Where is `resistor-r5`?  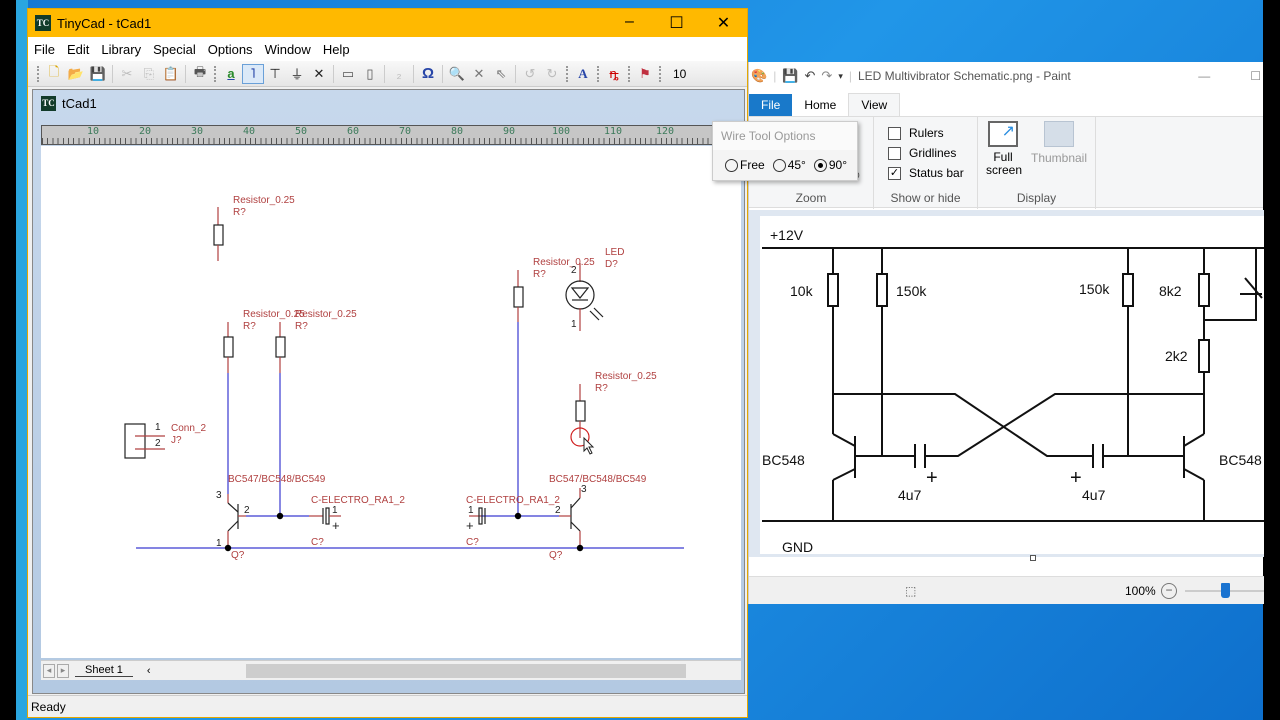
resistor-r5 is located at coordinates (580, 411).